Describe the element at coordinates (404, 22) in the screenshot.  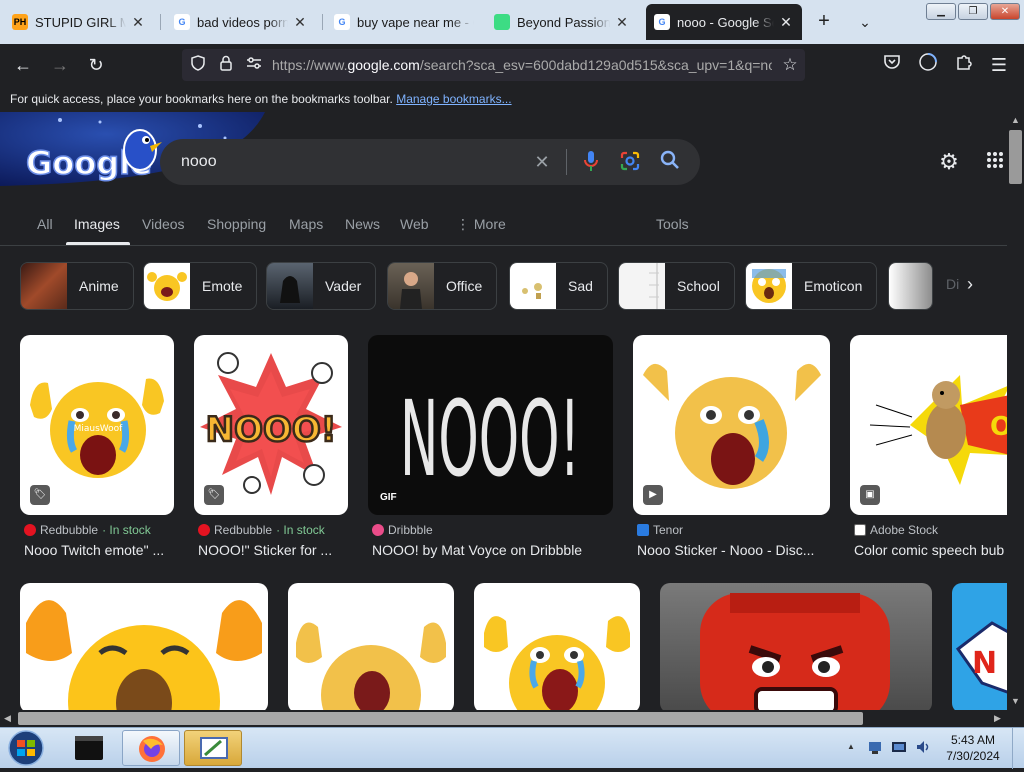
I see `tab-2: G buy vape near me - Go` at that location.